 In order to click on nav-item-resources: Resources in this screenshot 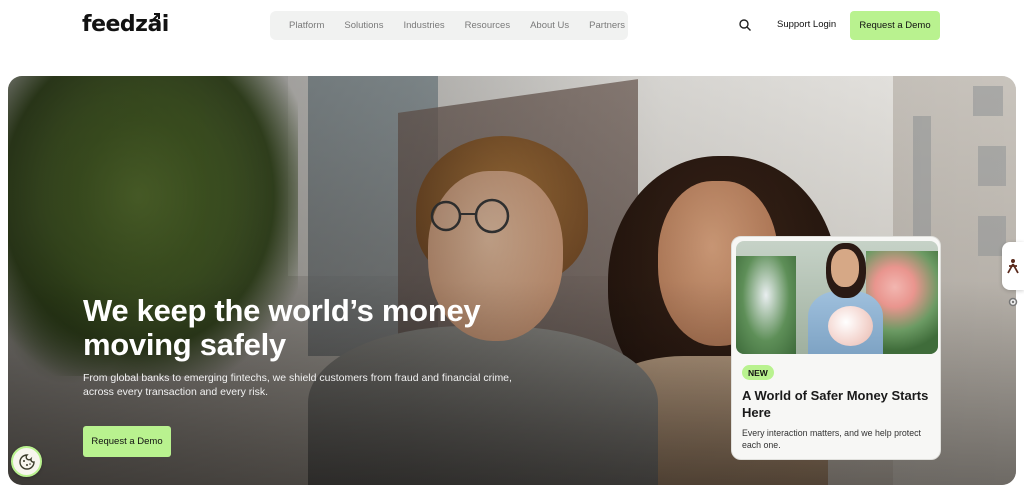, I will do `click(487, 25)`.